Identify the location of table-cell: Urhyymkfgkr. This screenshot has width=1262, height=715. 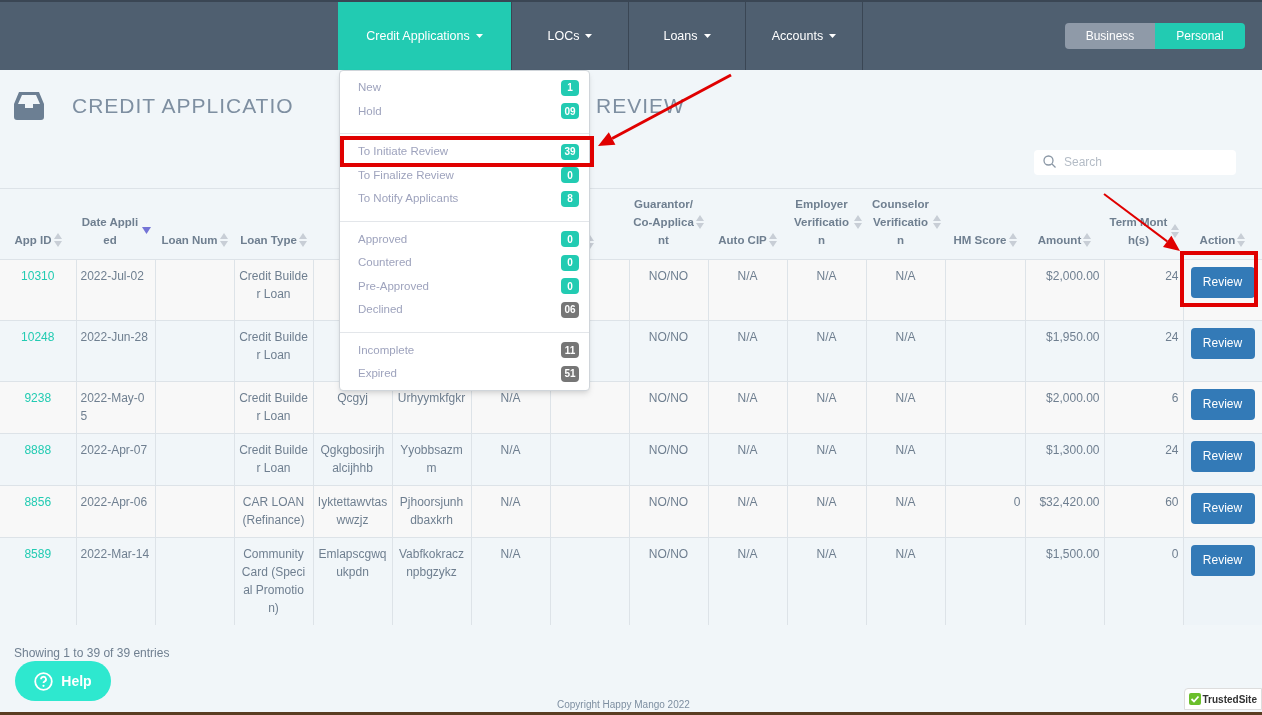
(431, 397).